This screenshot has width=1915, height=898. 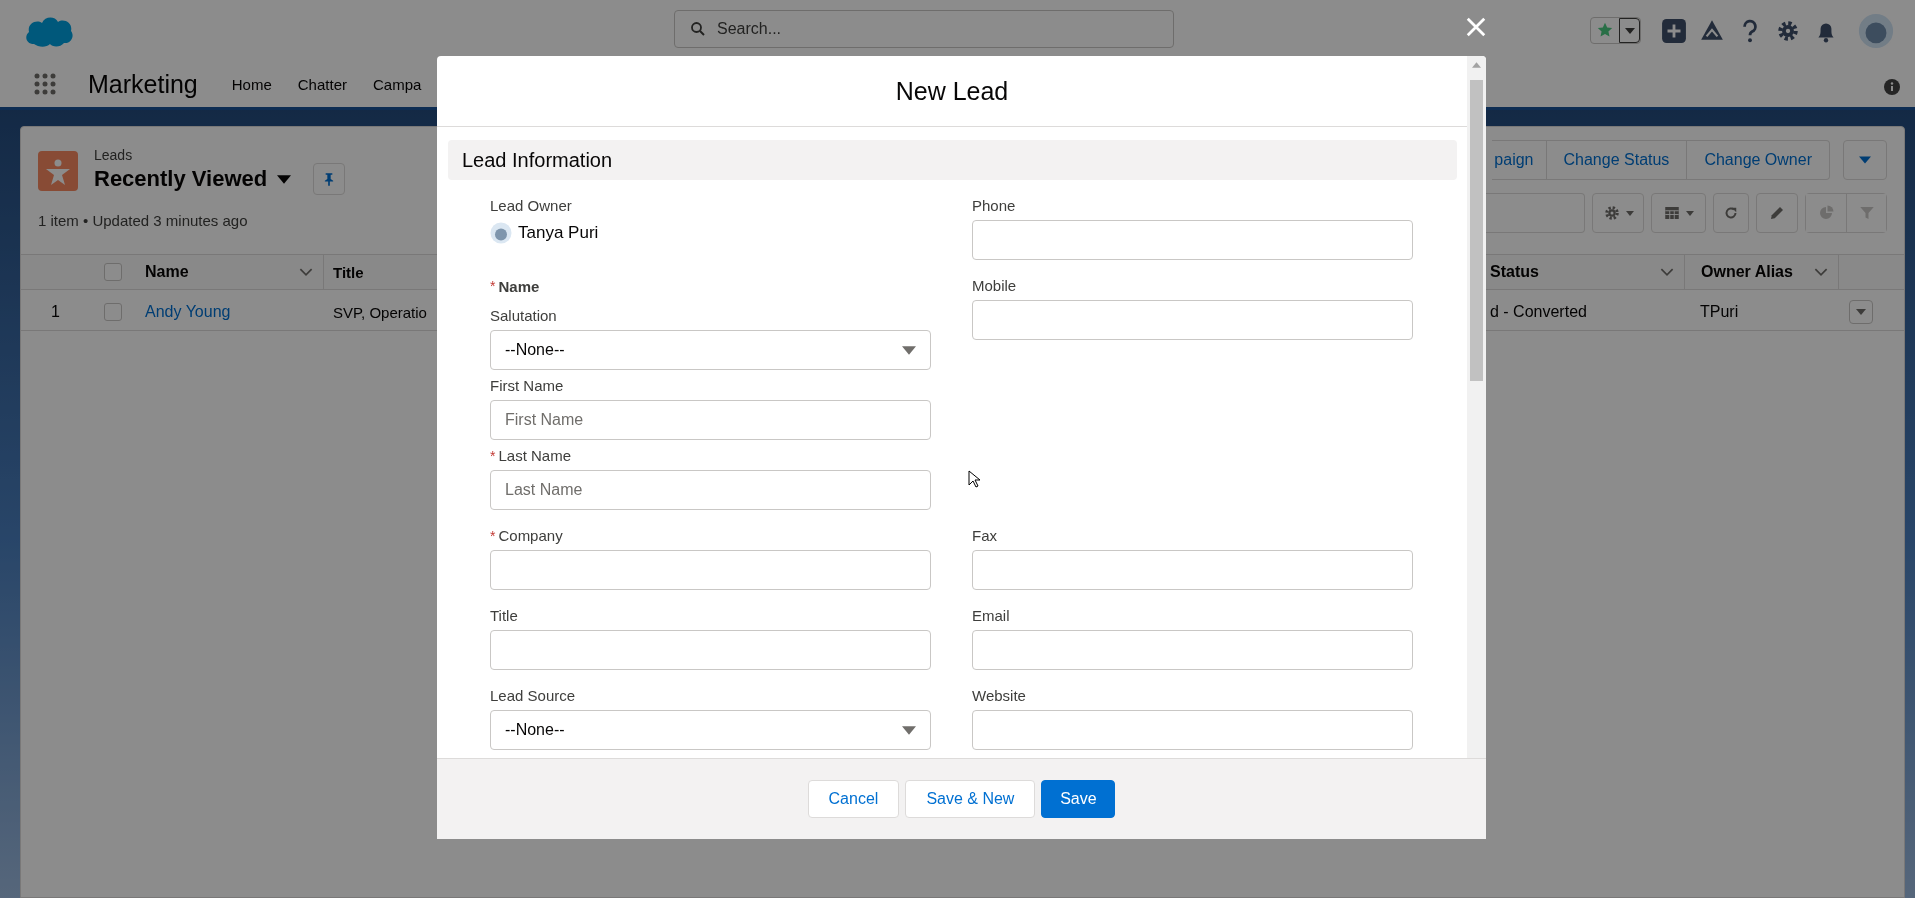 What do you see at coordinates (994, 206) in the screenshot?
I see `field-label: Phone` at bounding box center [994, 206].